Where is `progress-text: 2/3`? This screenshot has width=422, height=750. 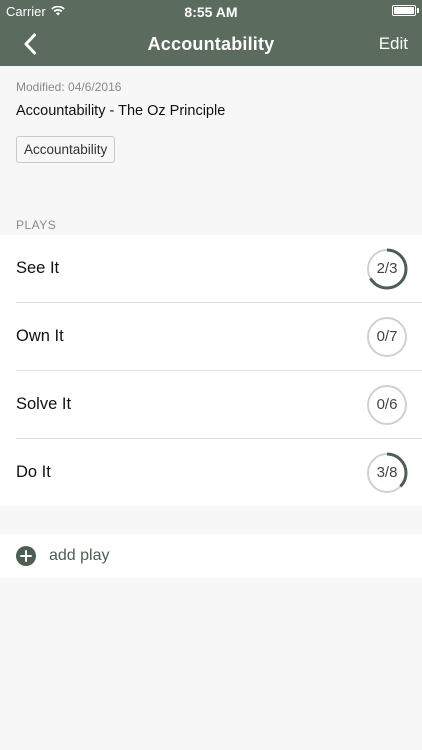
progress-text: 2/3 is located at coordinates (387, 268).